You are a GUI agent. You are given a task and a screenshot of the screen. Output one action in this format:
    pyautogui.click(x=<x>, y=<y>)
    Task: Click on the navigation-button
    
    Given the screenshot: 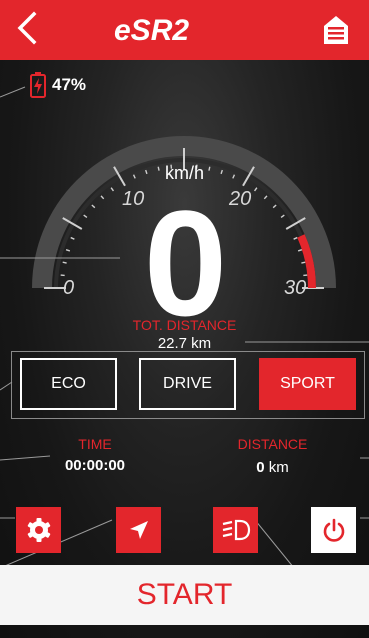 What is the action you would take?
    pyautogui.click(x=138, y=530)
    